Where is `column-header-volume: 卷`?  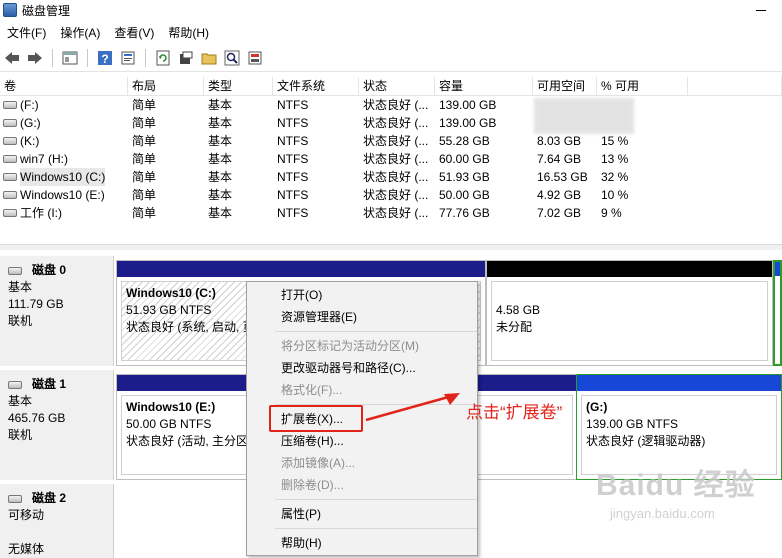 column-header-volume: 卷 is located at coordinates (64, 86).